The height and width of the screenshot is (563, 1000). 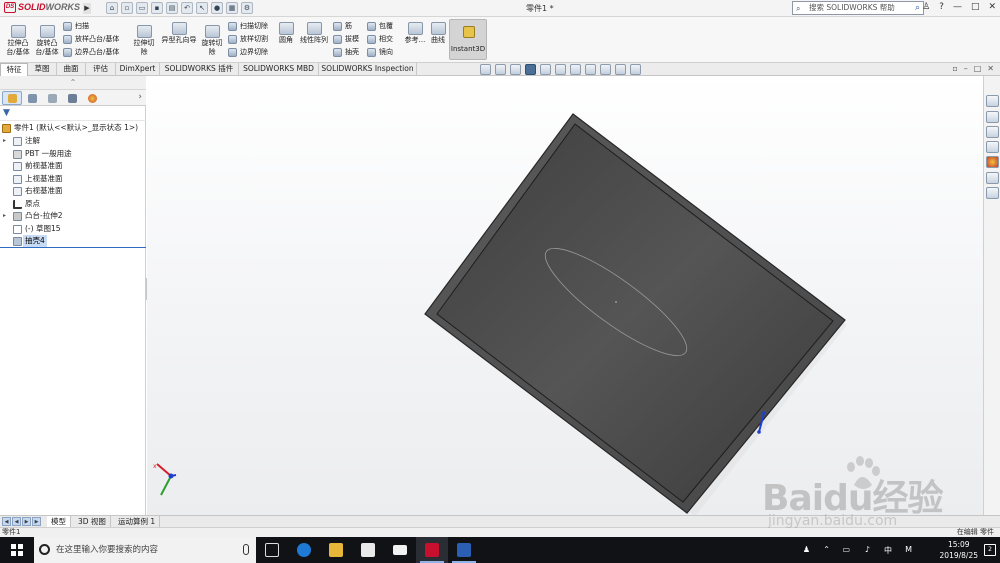 What do you see at coordinates (464, 550) in the screenshot?
I see `word-taskbar-button` at bounding box center [464, 550].